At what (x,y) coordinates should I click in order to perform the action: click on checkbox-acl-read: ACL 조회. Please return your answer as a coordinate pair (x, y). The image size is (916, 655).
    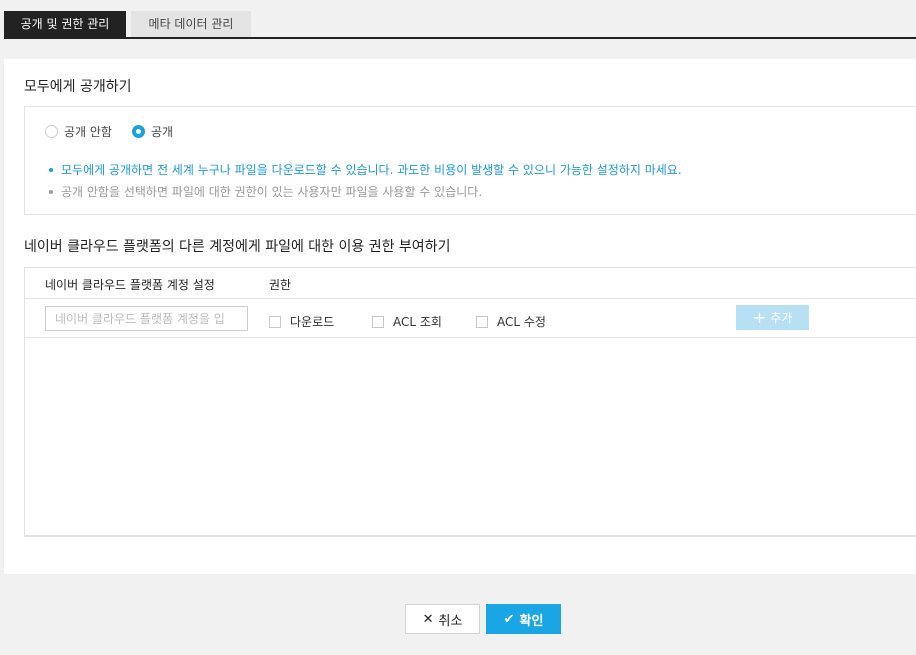
    Looking at the image, I should click on (407, 321).